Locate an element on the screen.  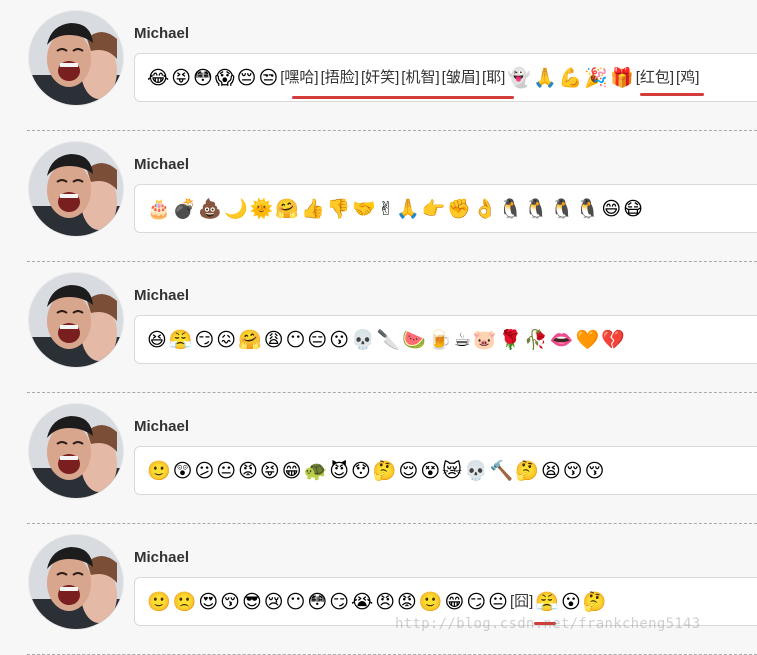
emoji-icon: 😄 is located at coordinates (611, 209).